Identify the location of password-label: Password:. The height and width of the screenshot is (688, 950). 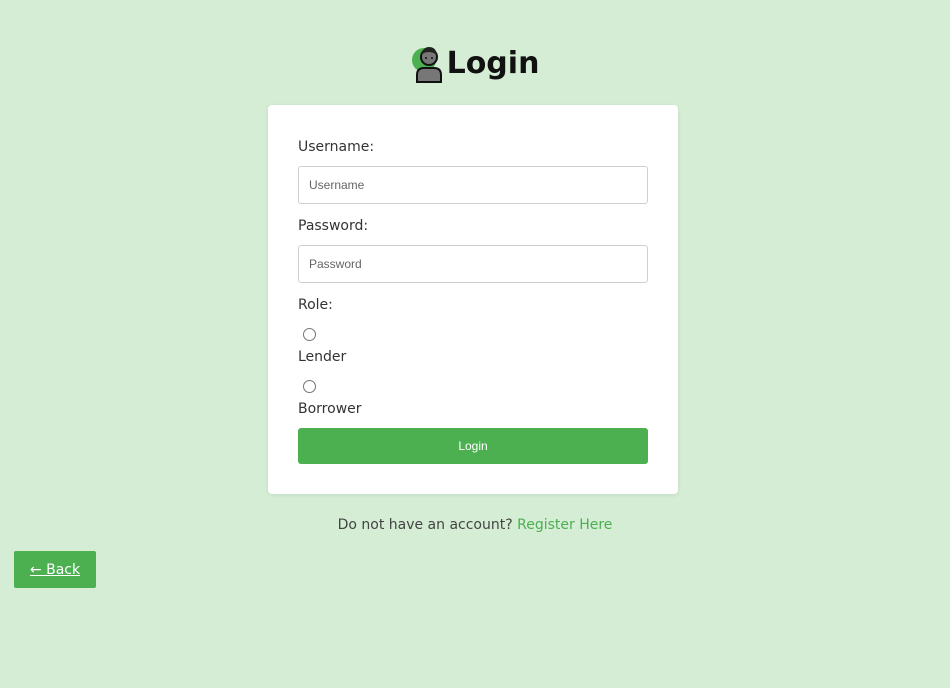
(333, 226).